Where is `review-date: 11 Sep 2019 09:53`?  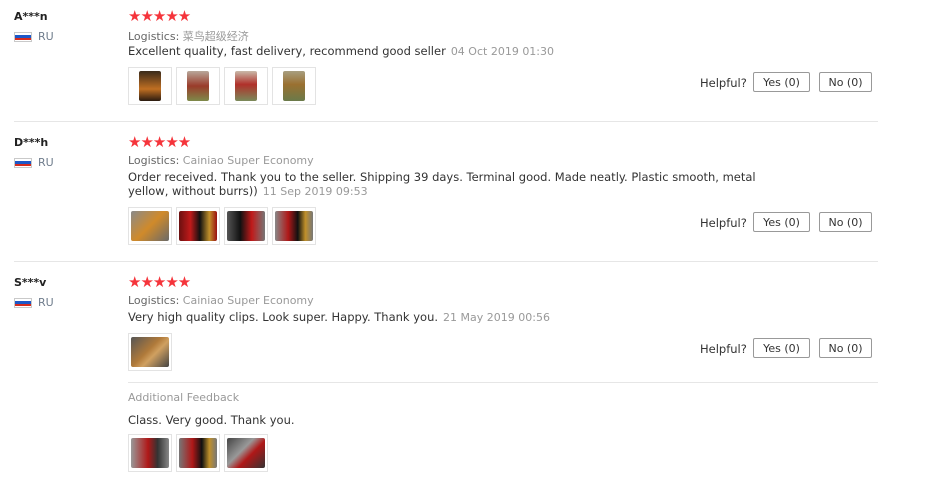 review-date: 11 Sep 2019 09:53 is located at coordinates (315, 191).